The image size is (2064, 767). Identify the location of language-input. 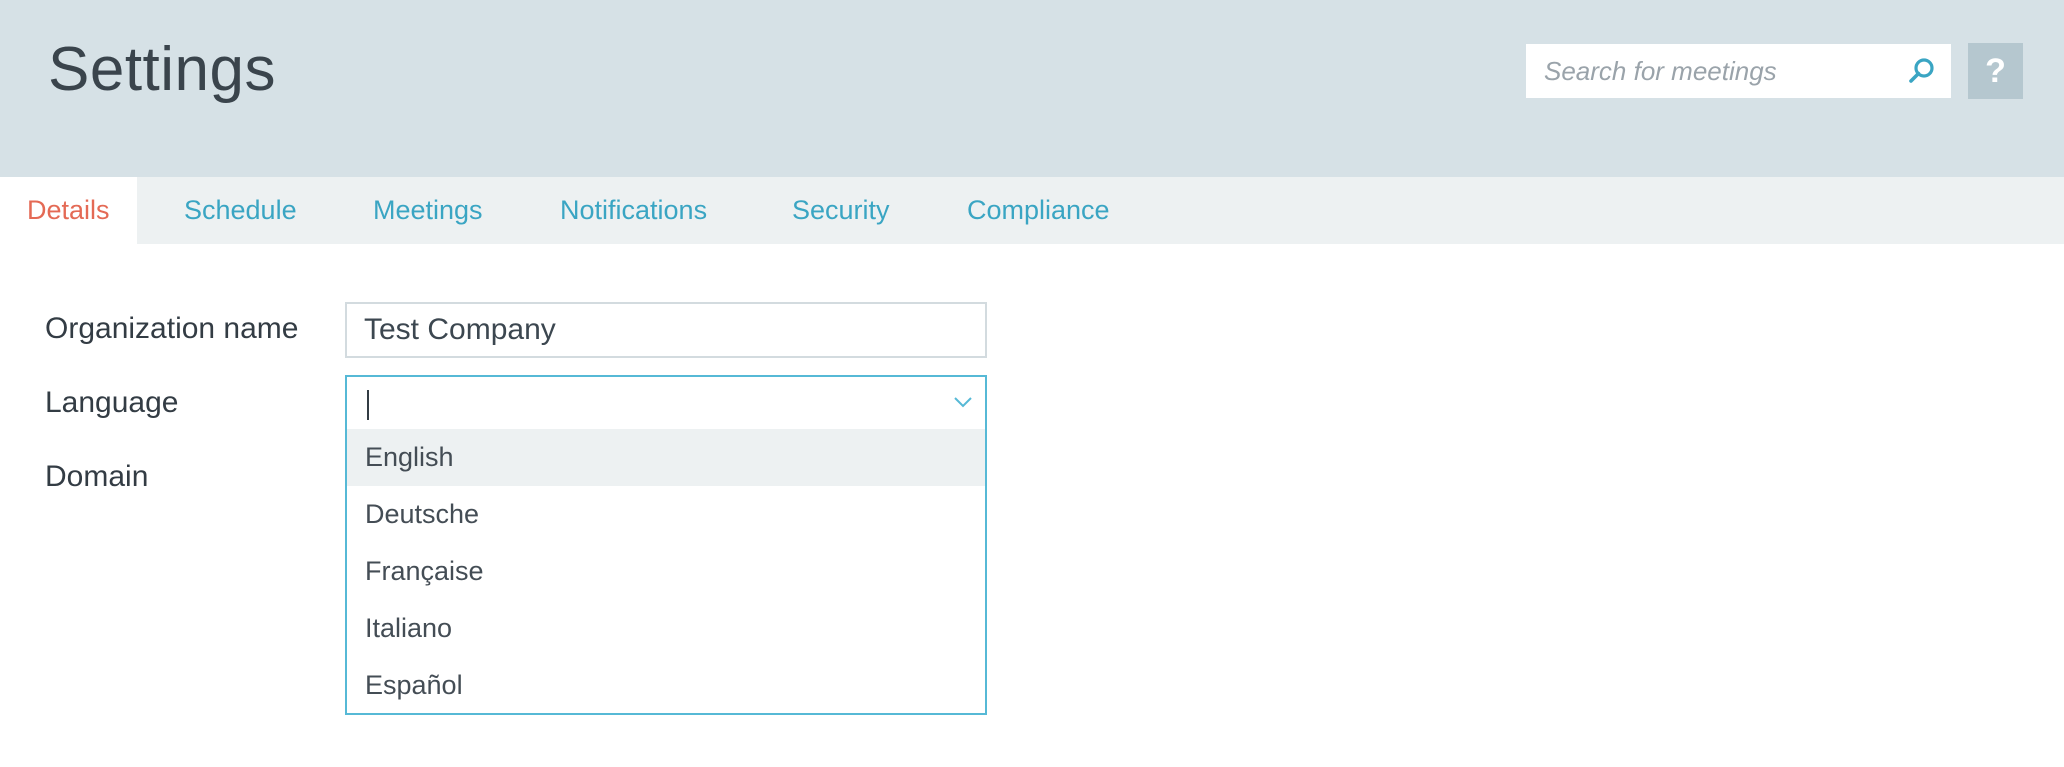
(666, 403).